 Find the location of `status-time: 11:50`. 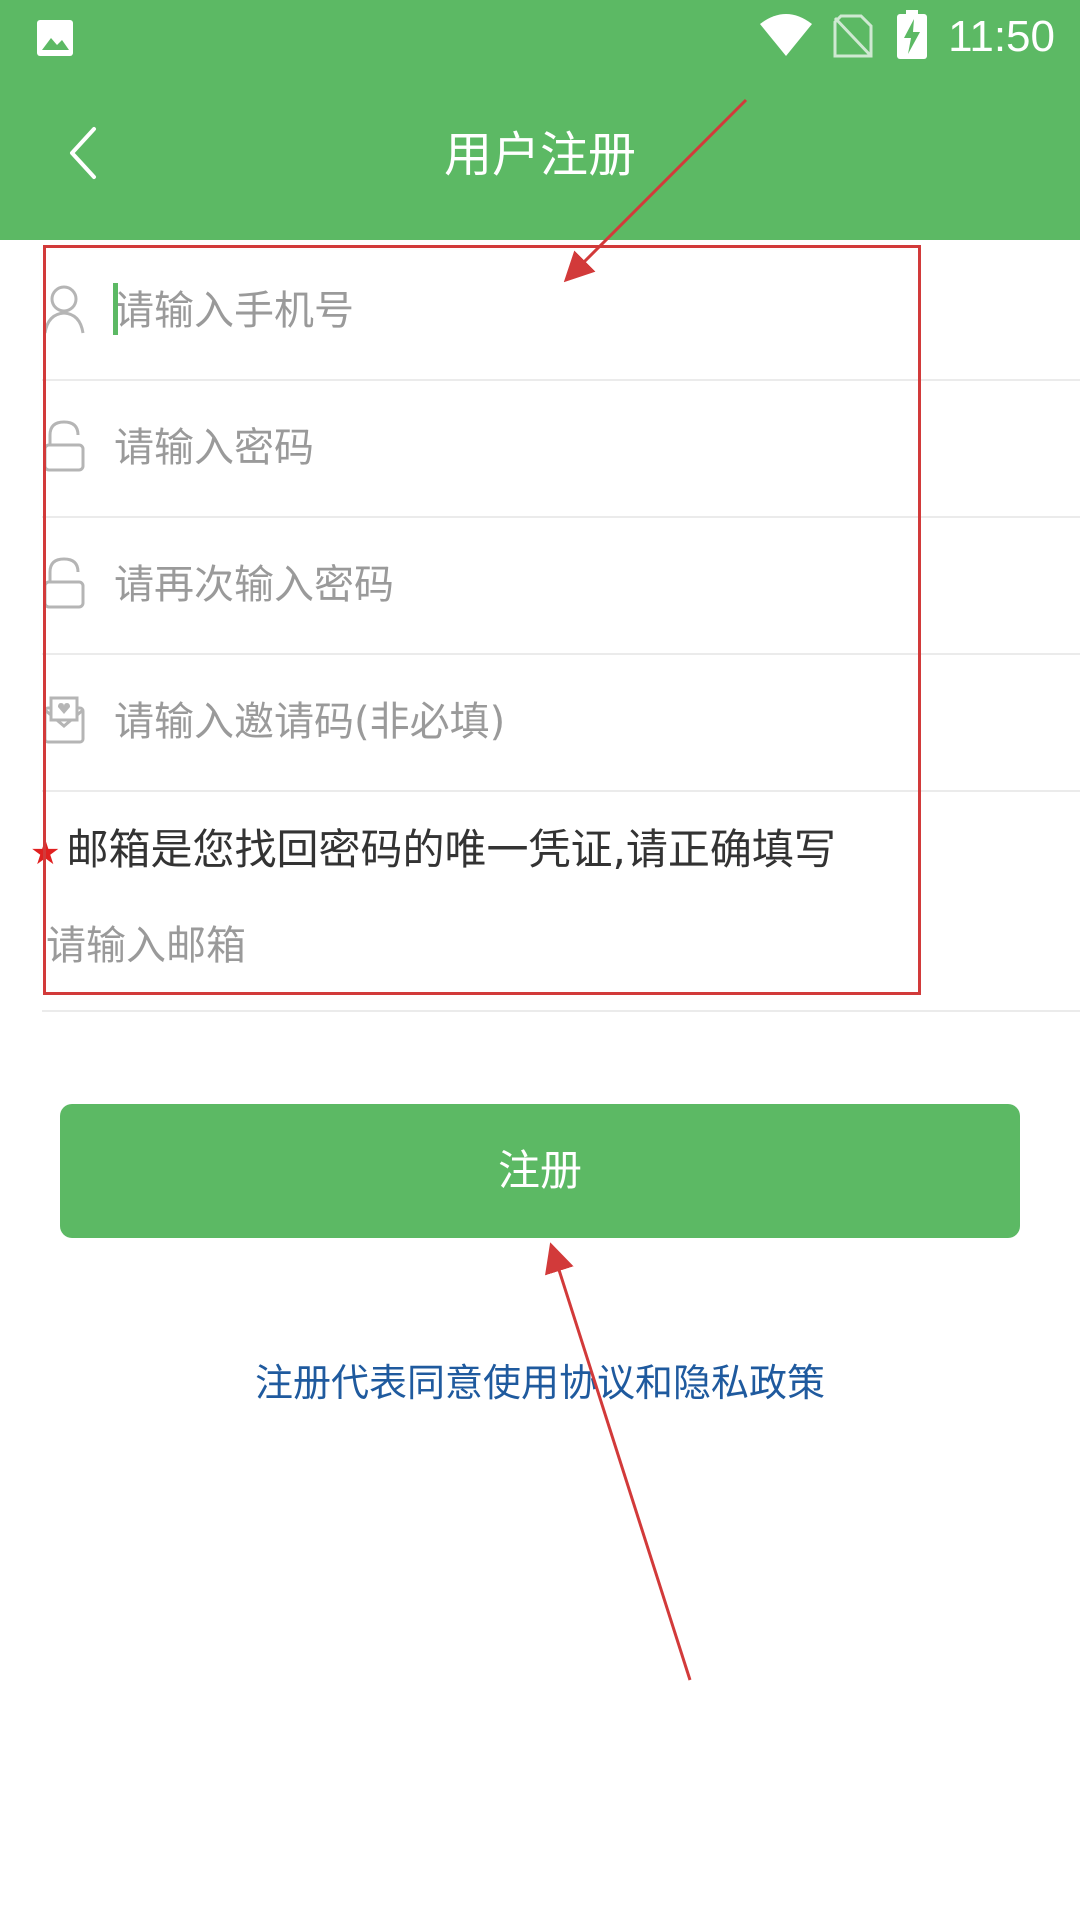

status-time: 11:50 is located at coordinates (1001, 36).